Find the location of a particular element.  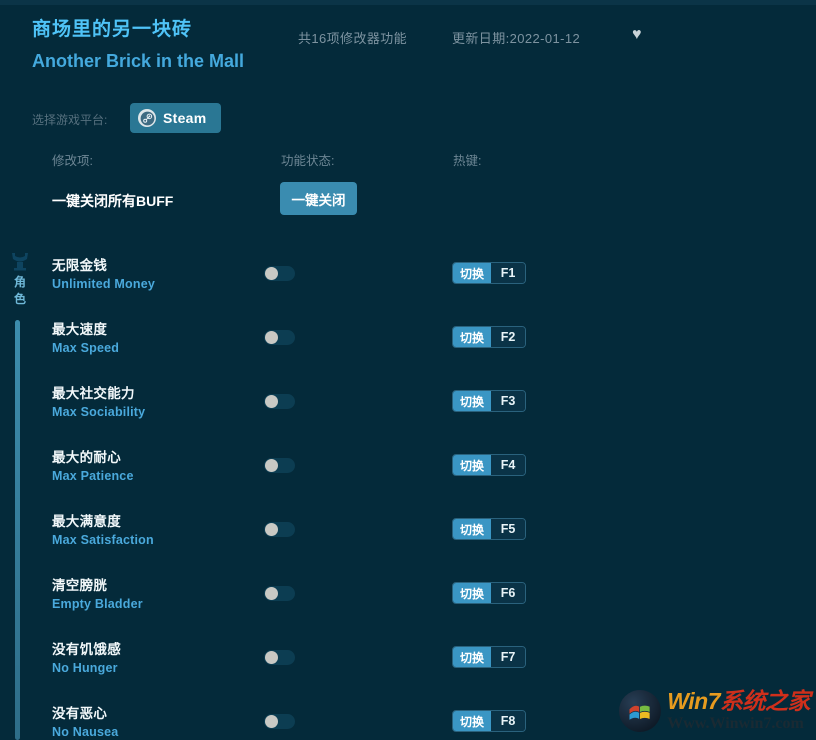

cheat-name-en: Empty Bladder is located at coordinates (97, 604).